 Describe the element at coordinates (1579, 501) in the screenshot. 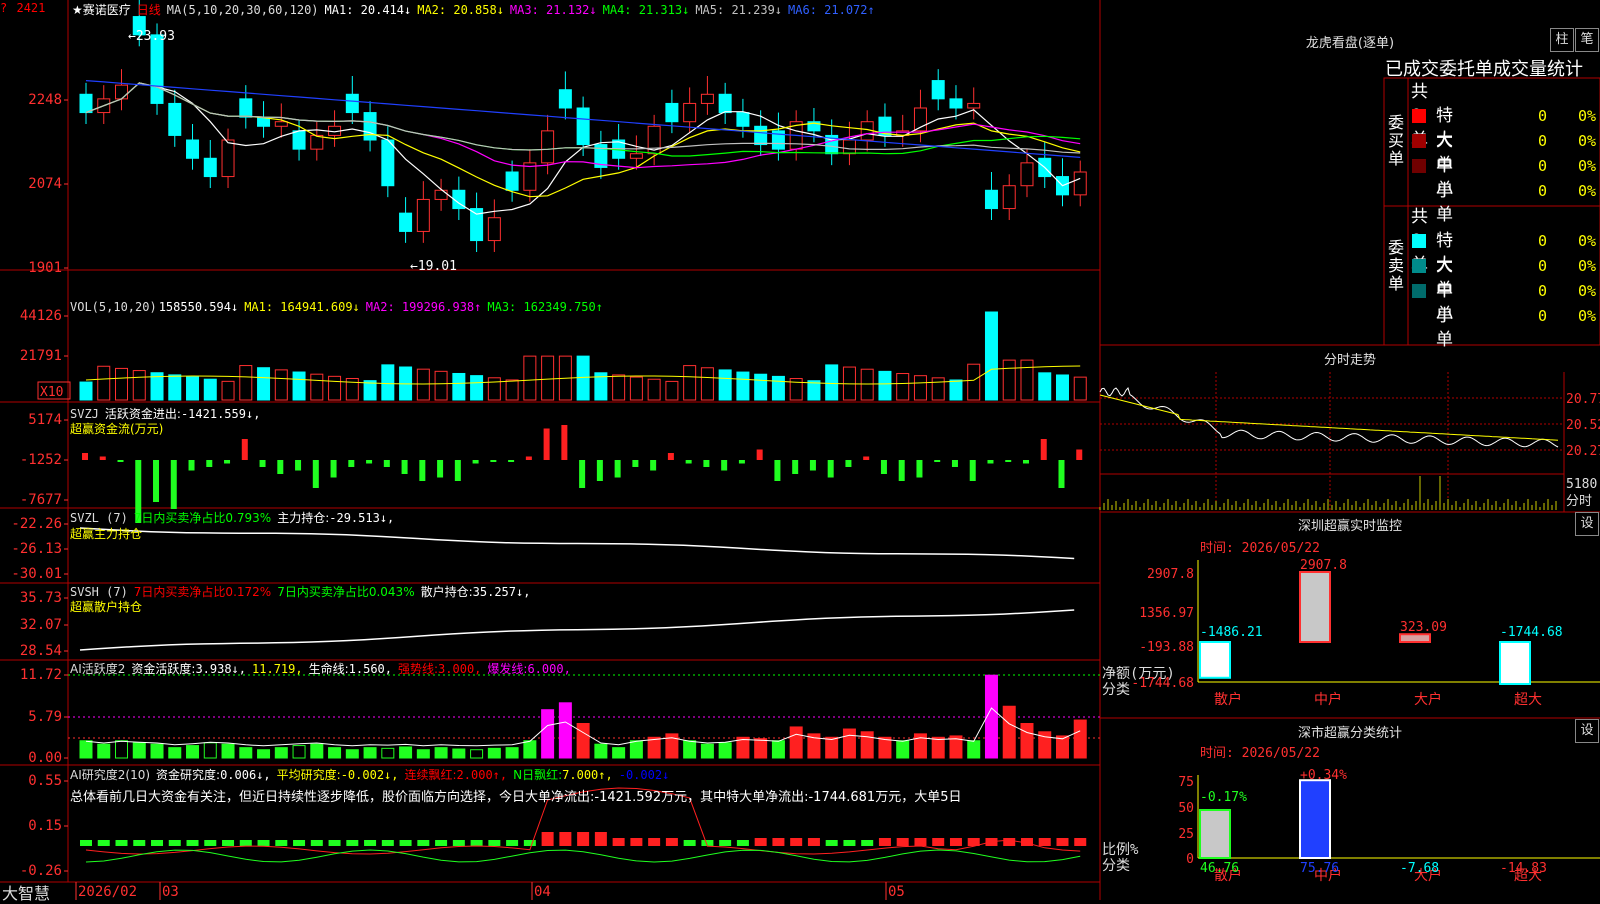

I see `intraday-vol-sub: 分时` at that location.